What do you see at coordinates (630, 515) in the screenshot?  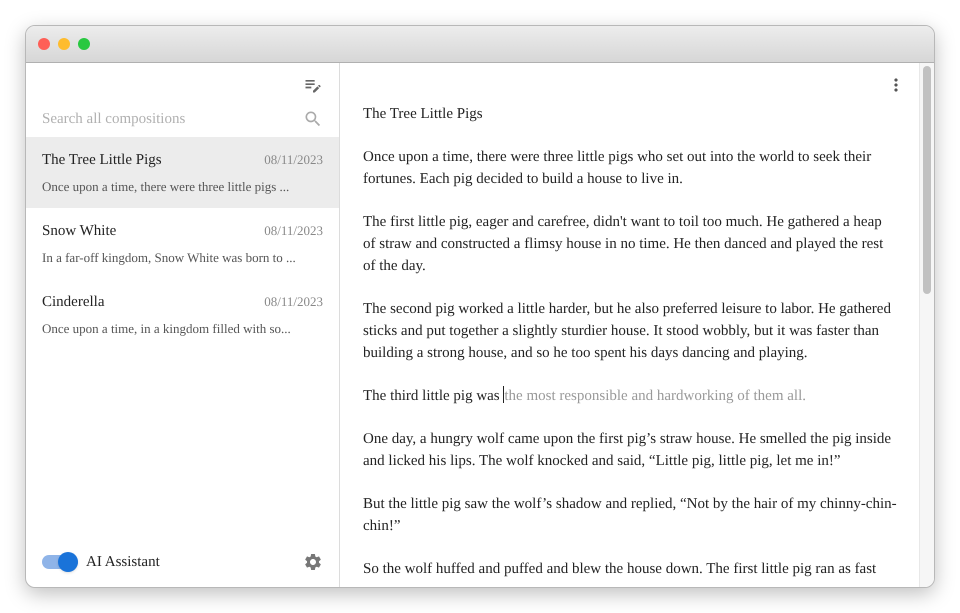 I see `editor-paragraph: But the little pig saw the wolf’s shadow and replied, “Not by the hair of my chinny-chin-chin!”` at bounding box center [630, 515].